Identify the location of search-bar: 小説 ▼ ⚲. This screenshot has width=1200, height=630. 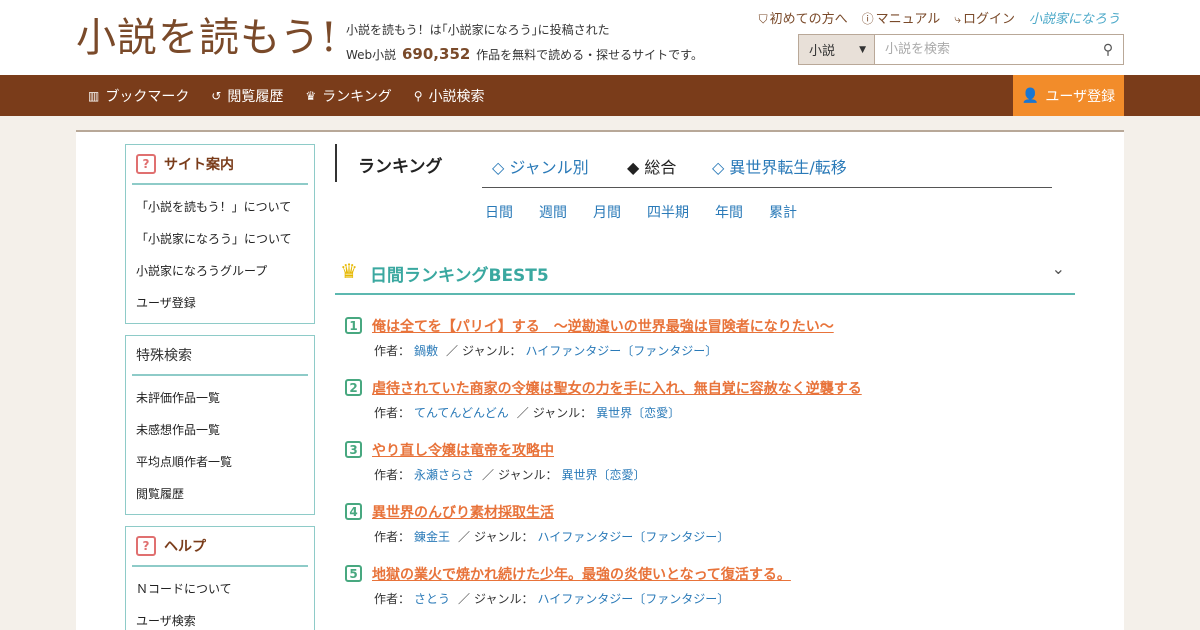
(961, 49).